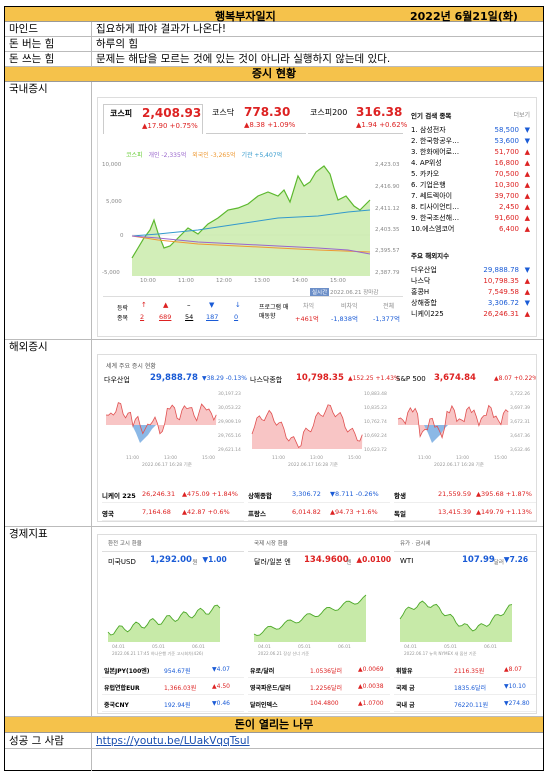  I want to click on index-row: 프랑스 6,014.82 ▲94.73 +1.6%, so click(319, 514).